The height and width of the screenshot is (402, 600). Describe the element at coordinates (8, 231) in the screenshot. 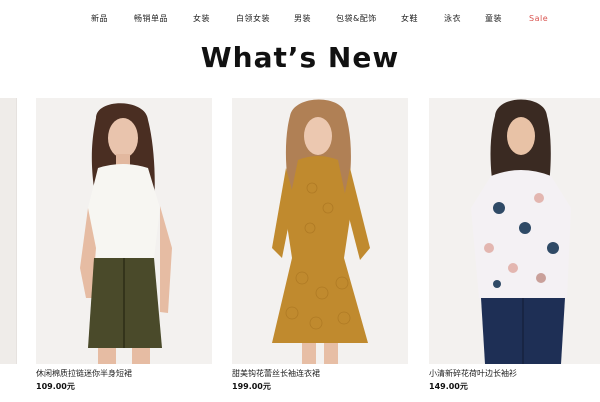

I see `product-image-partial-left` at that location.